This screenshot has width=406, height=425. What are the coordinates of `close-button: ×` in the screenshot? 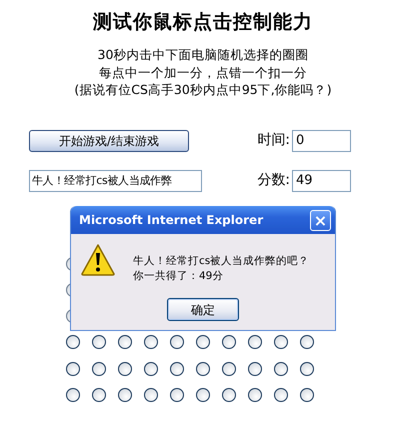 It's located at (320, 220).